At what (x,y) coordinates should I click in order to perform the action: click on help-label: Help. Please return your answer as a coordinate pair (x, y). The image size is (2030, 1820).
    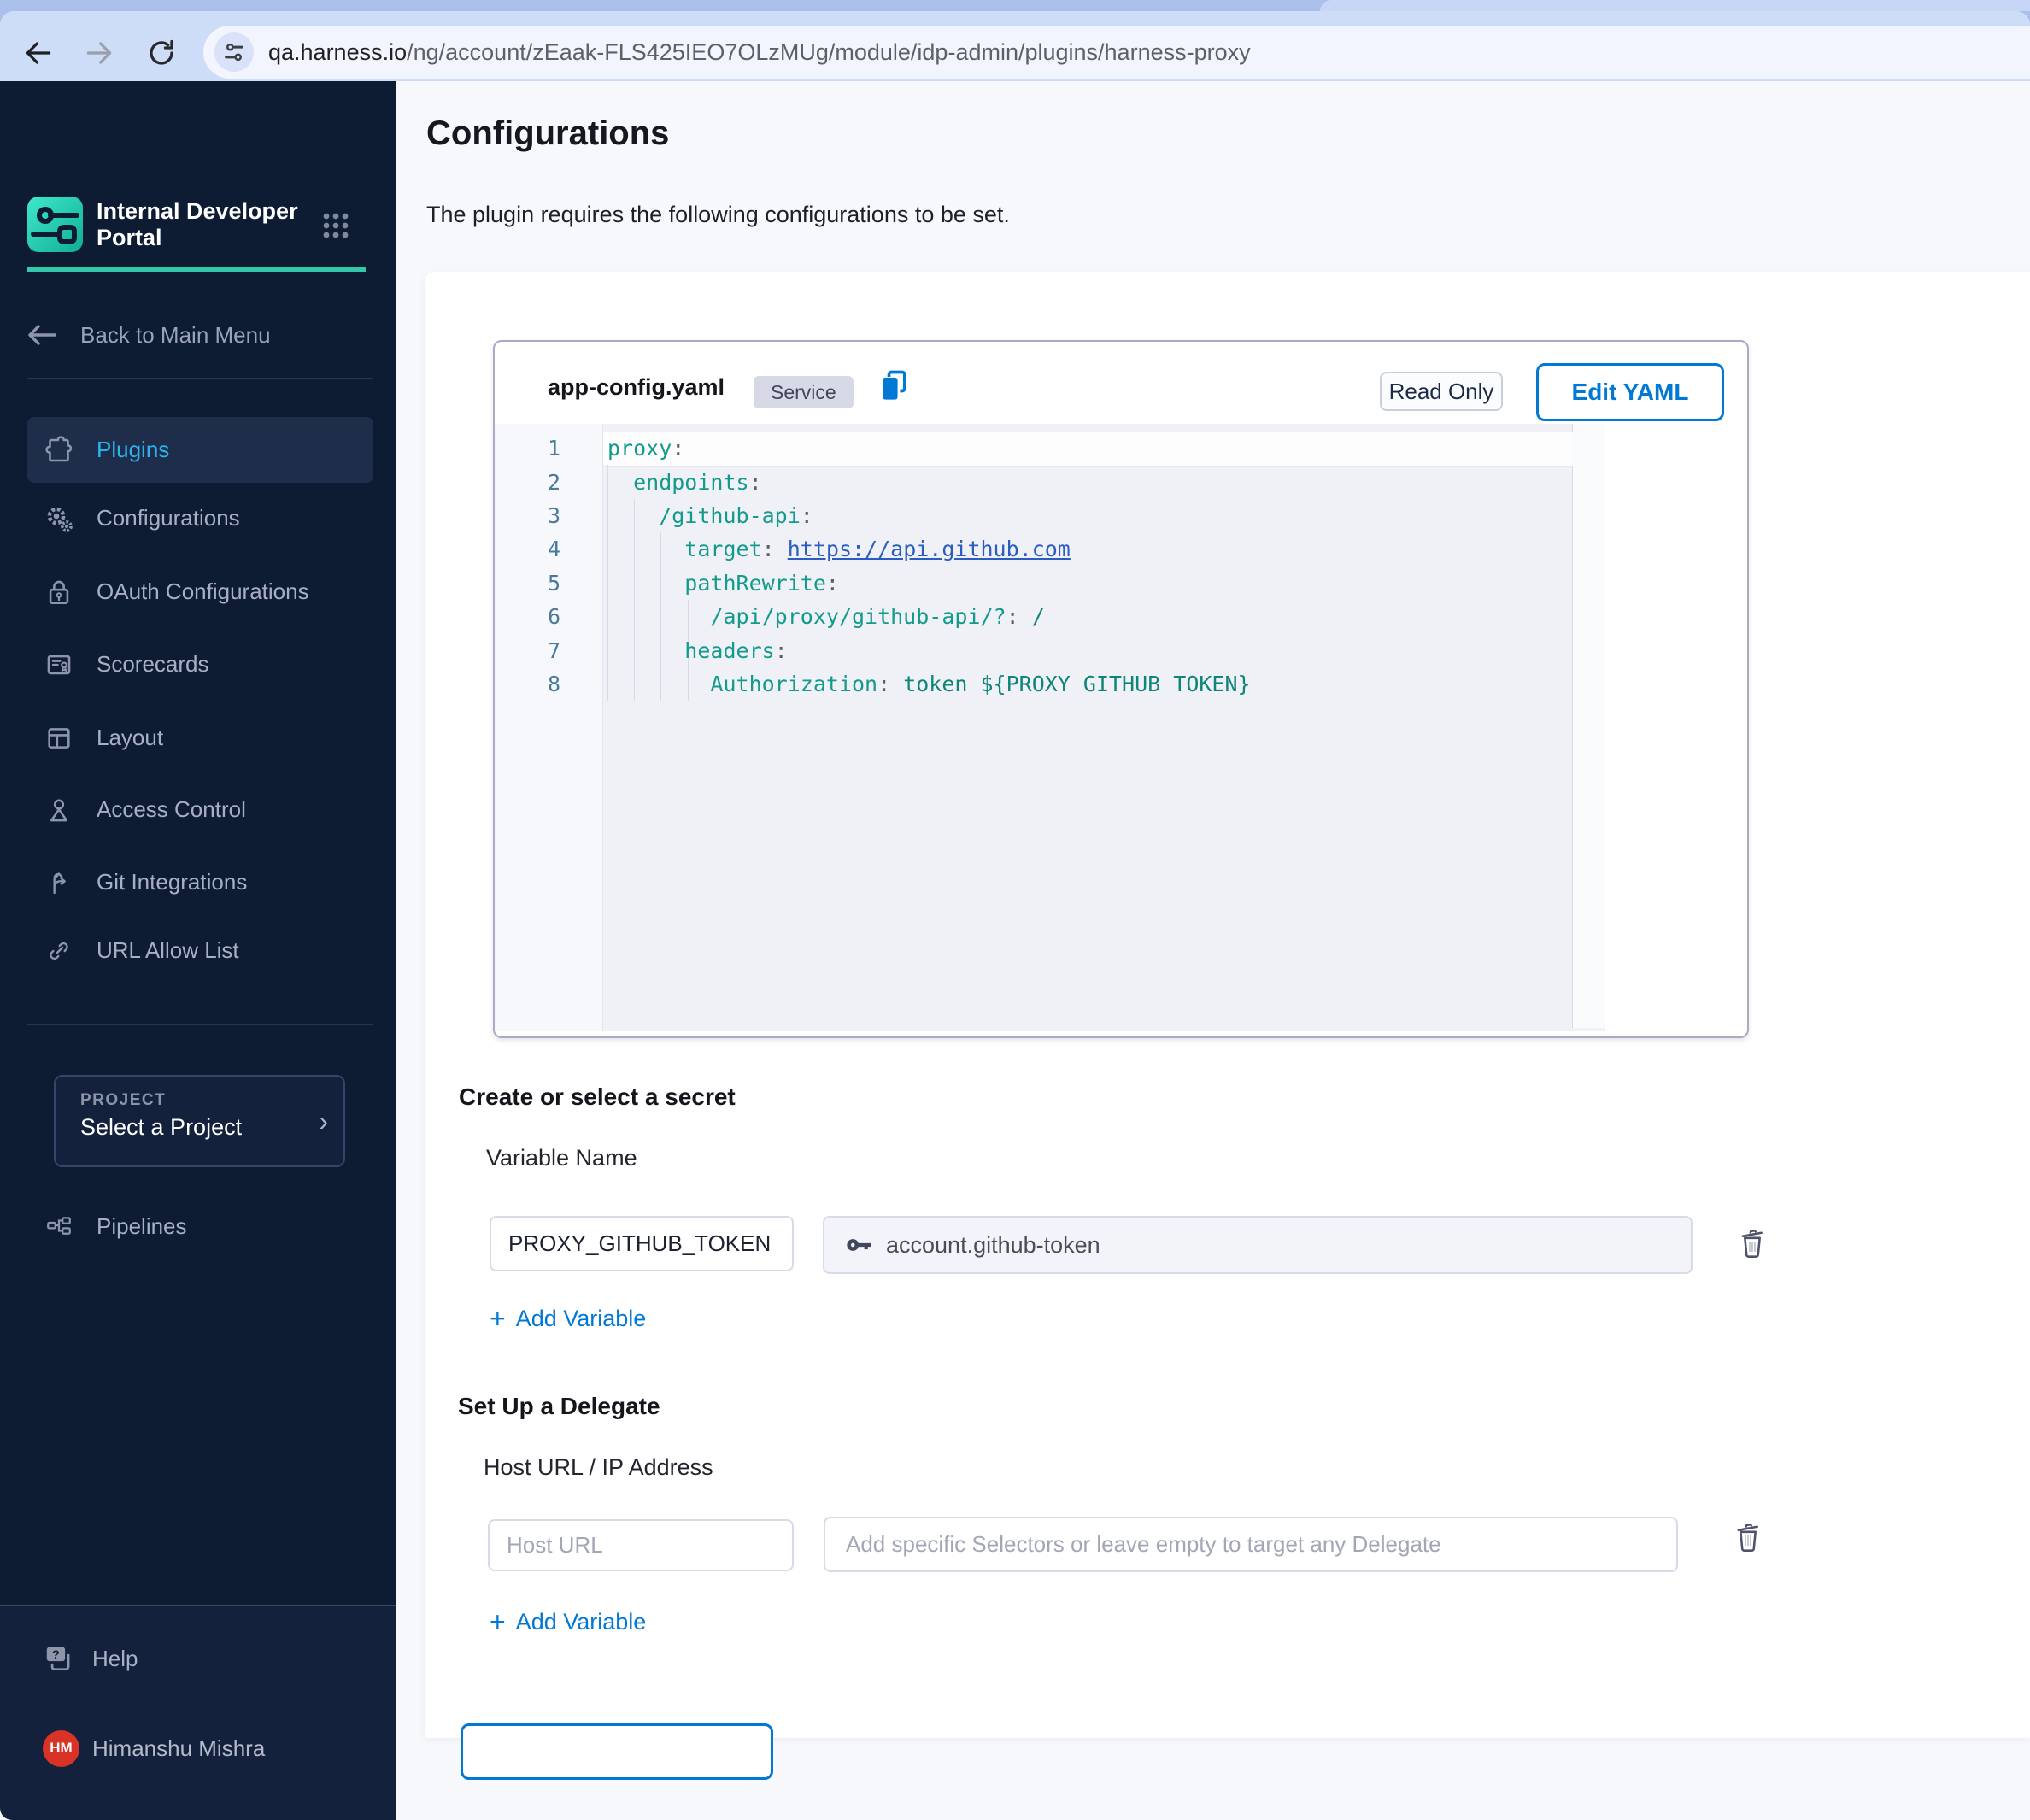
    Looking at the image, I should click on (115, 1658).